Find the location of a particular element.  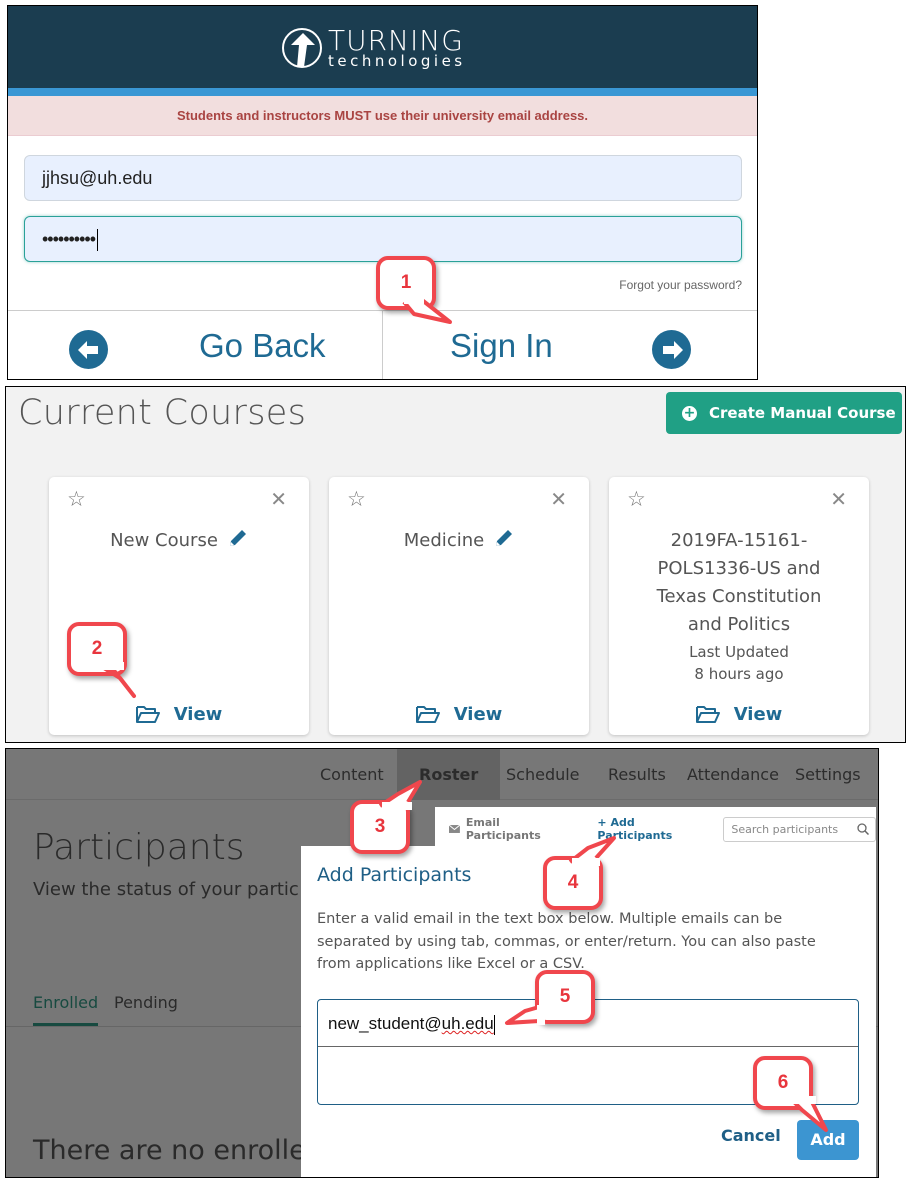

go-back-button: Go Back is located at coordinates (262, 344).